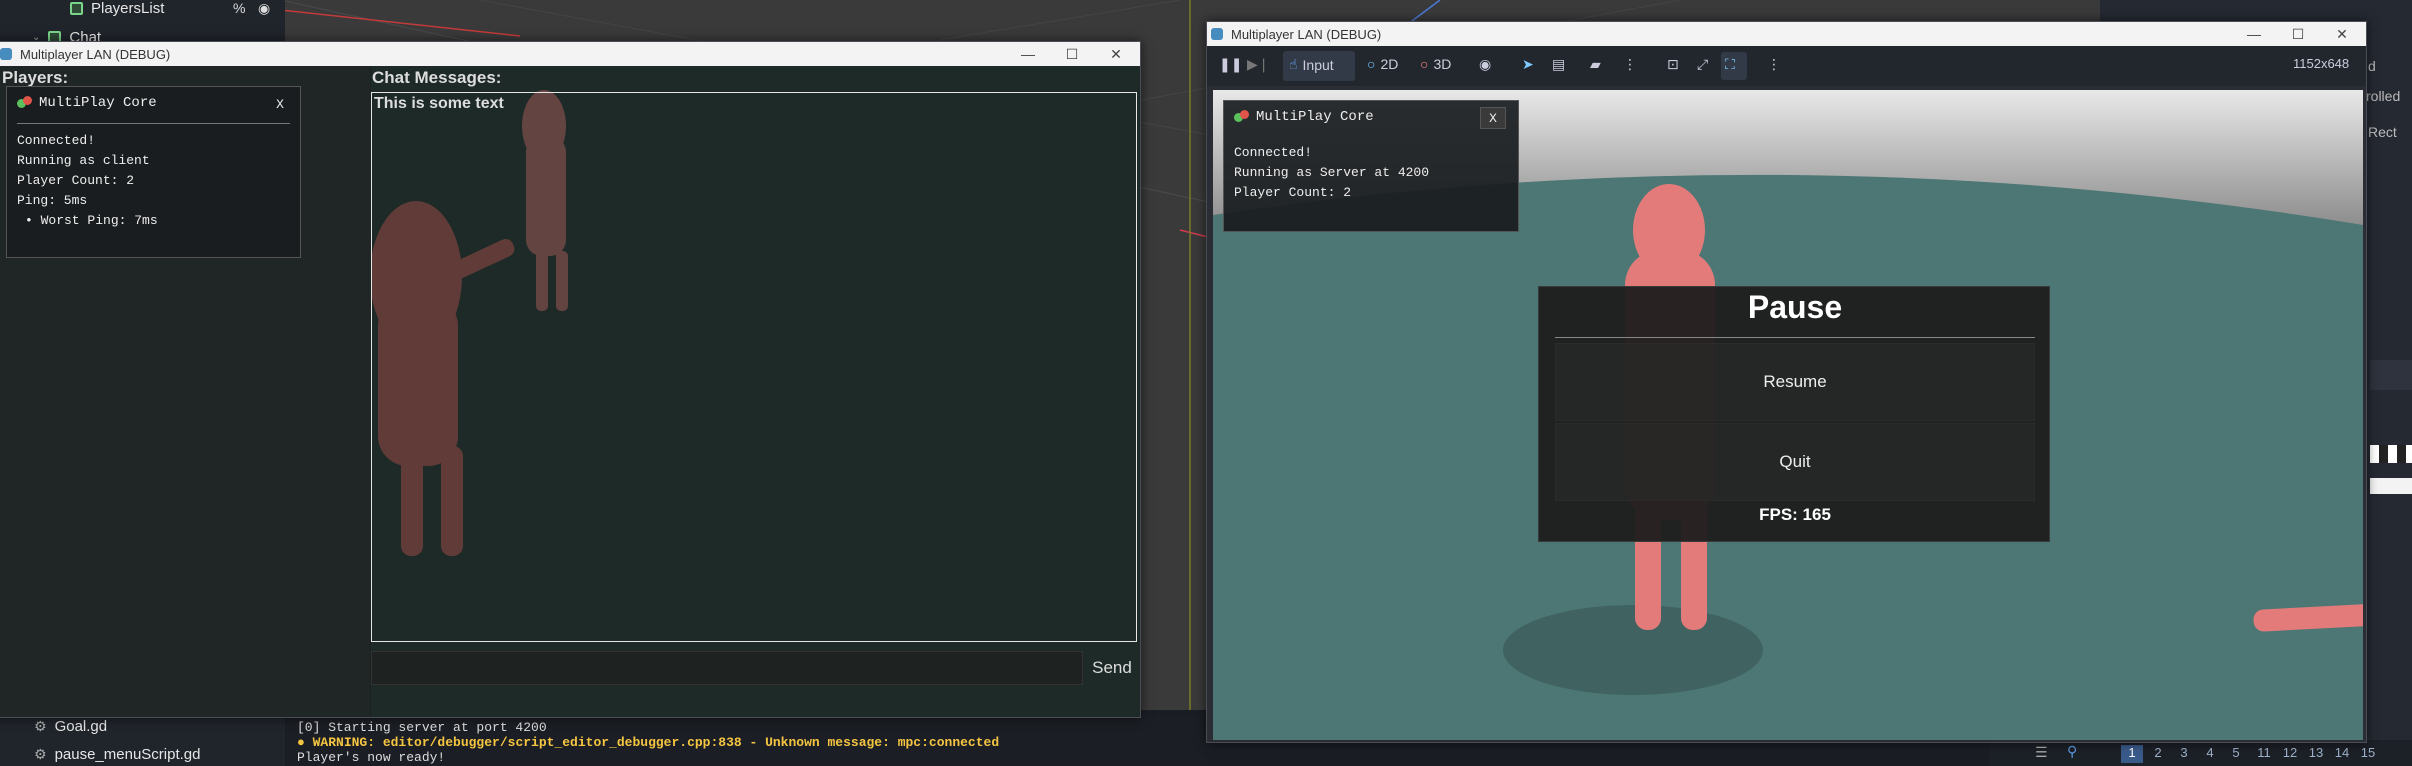 The image size is (2412, 766). Describe the element at coordinates (1702, 64) in the screenshot. I see `expand-icon: ⤢` at that location.